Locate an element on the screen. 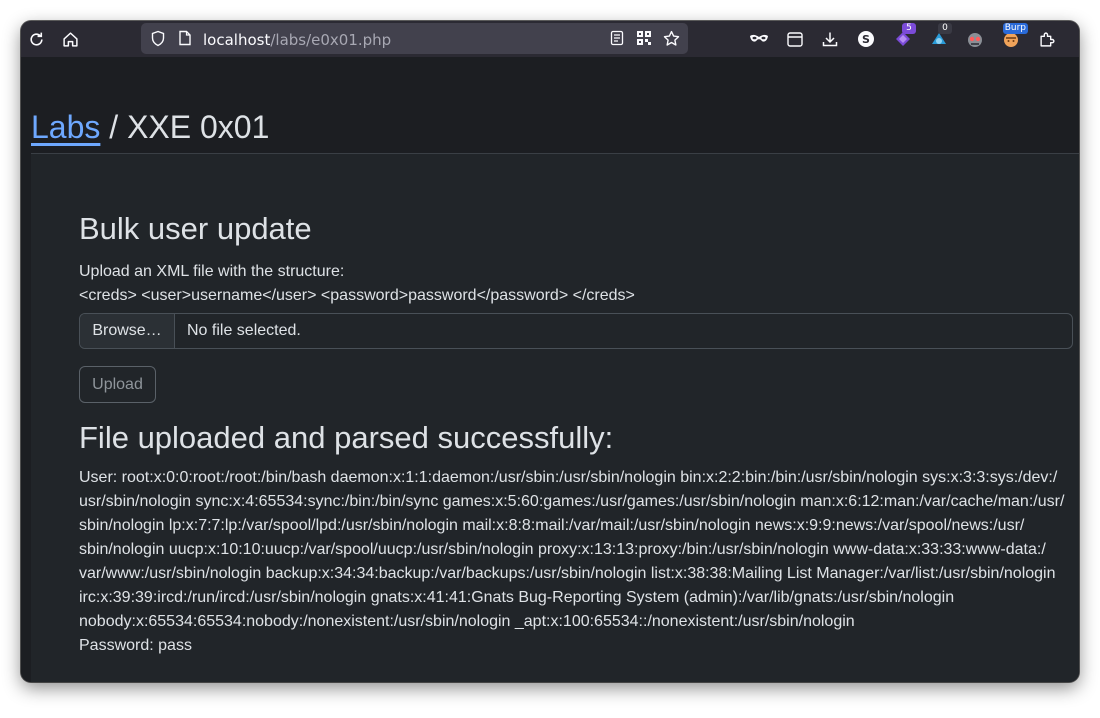 The height and width of the screenshot is (718, 1100). sidebar-icon is located at coordinates (795, 39).